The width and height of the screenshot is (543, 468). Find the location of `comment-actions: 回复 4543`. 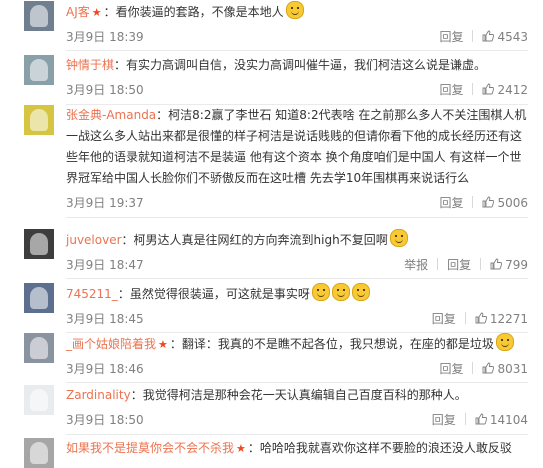

comment-actions: 回复 4543 is located at coordinates (483, 36).